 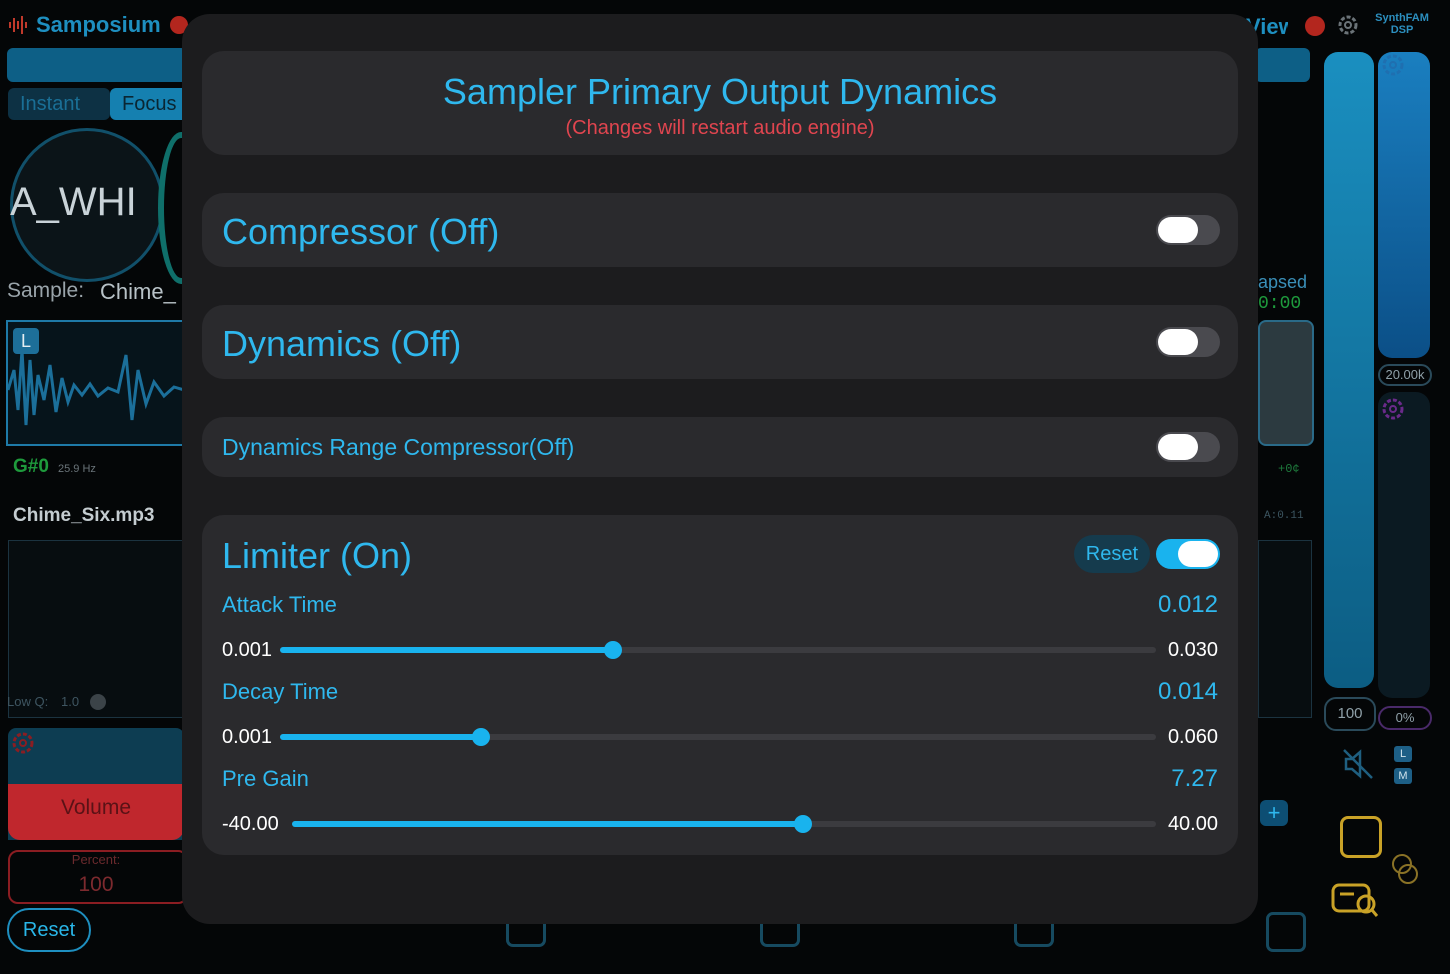 I want to click on note-hz: 25.9 Hz, so click(x=77, y=469).